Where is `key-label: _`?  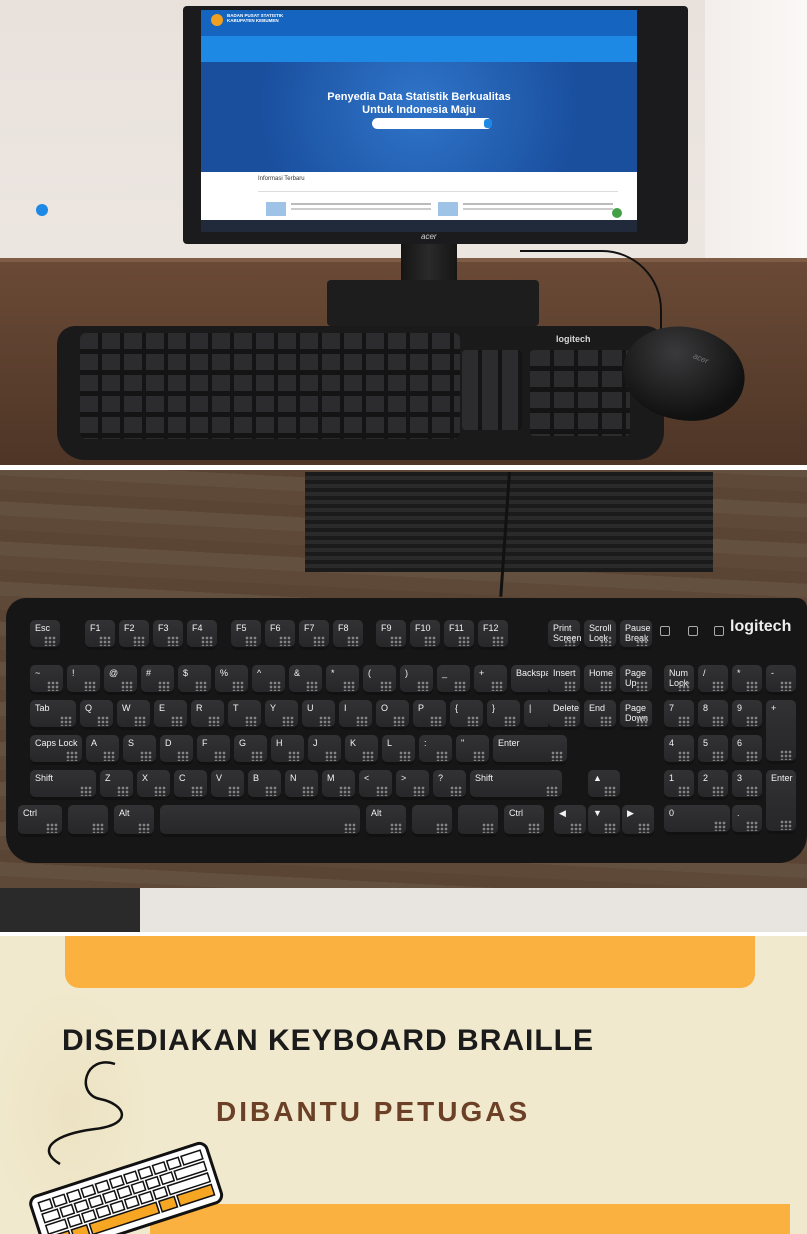 key-label: _ is located at coordinates (445, 673).